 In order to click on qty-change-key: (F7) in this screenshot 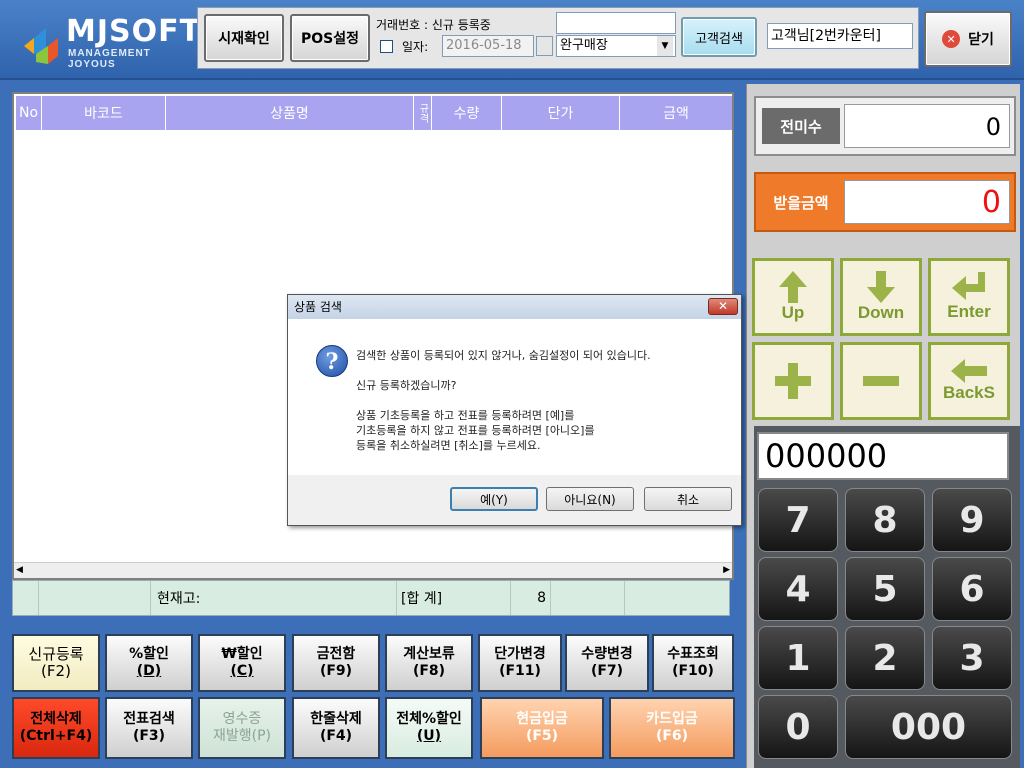, I will do `click(607, 671)`.